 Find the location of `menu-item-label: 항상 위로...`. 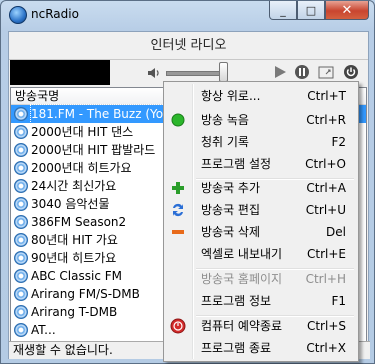

menu-item-label: 항상 위로... is located at coordinates (231, 96).